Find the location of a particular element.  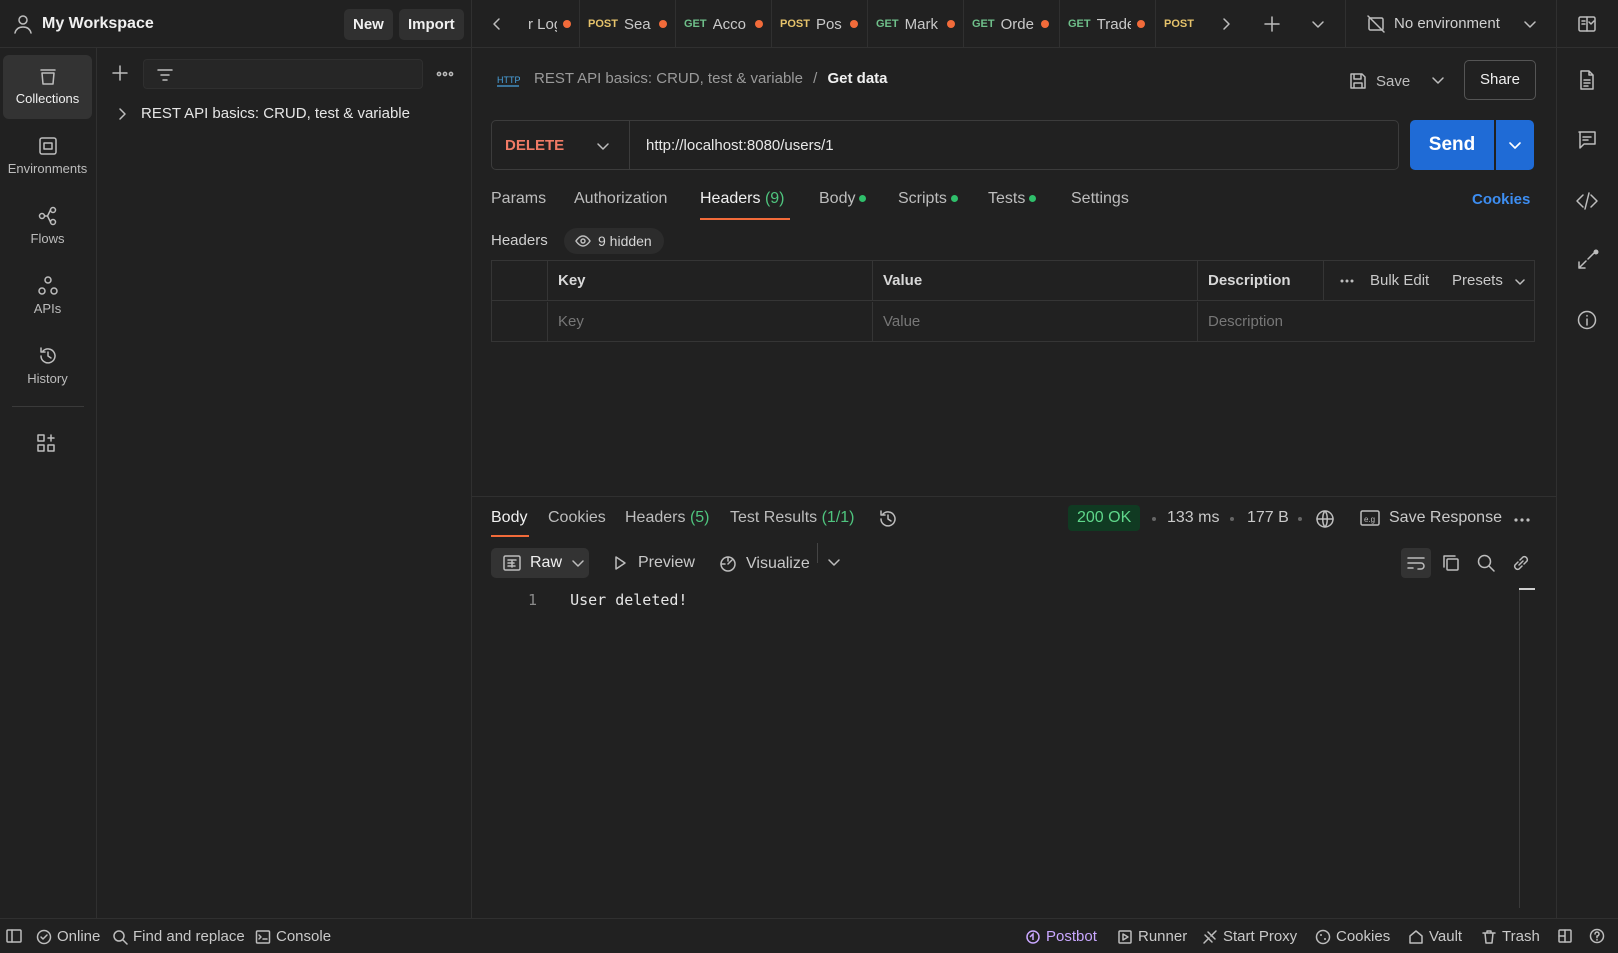

tab-item: GET Orde is located at coordinates (1012, 24).